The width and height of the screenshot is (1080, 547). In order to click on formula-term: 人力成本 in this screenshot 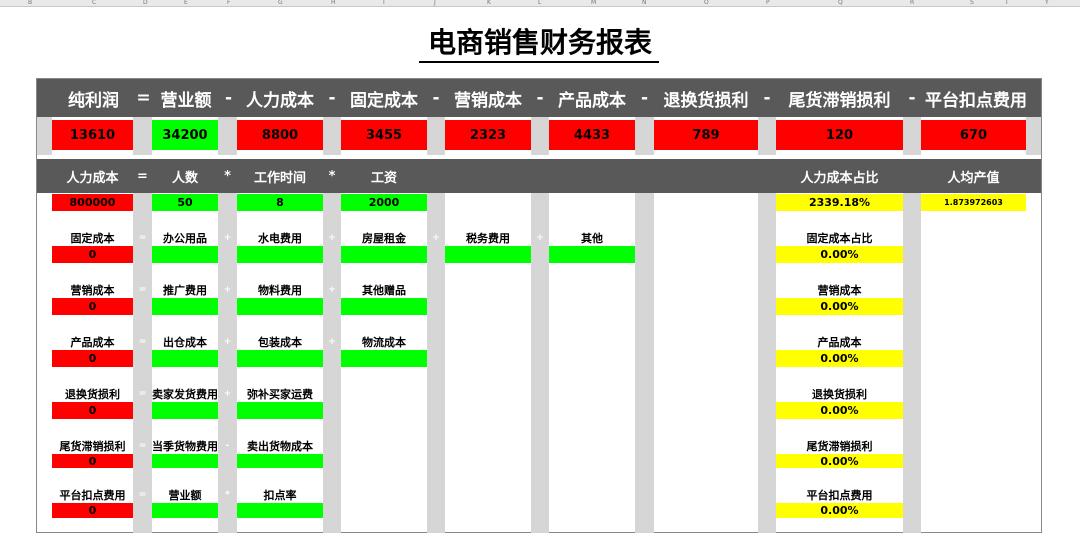, I will do `click(280, 98)`.